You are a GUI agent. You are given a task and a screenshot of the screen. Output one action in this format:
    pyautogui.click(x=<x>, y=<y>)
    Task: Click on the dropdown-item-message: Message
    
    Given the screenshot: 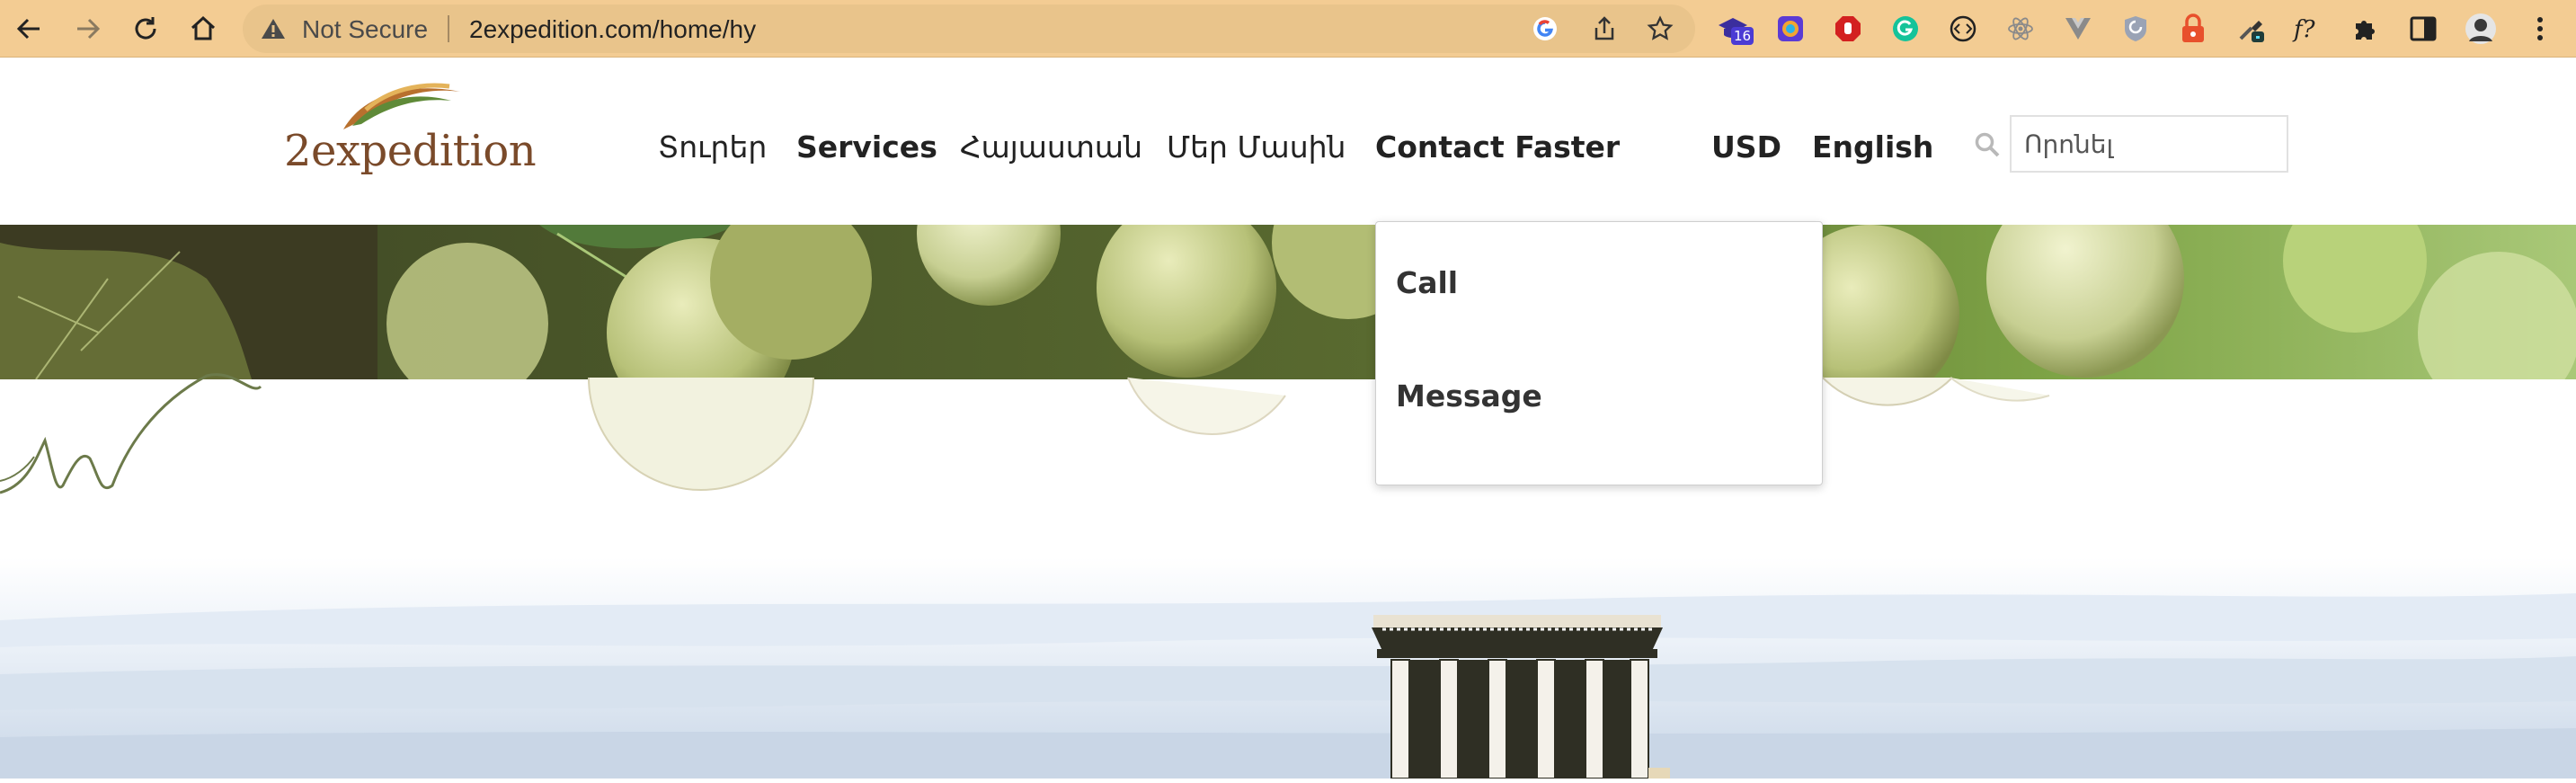 What is the action you would take?
    pyautogui.click(x=1469, y=396)
    